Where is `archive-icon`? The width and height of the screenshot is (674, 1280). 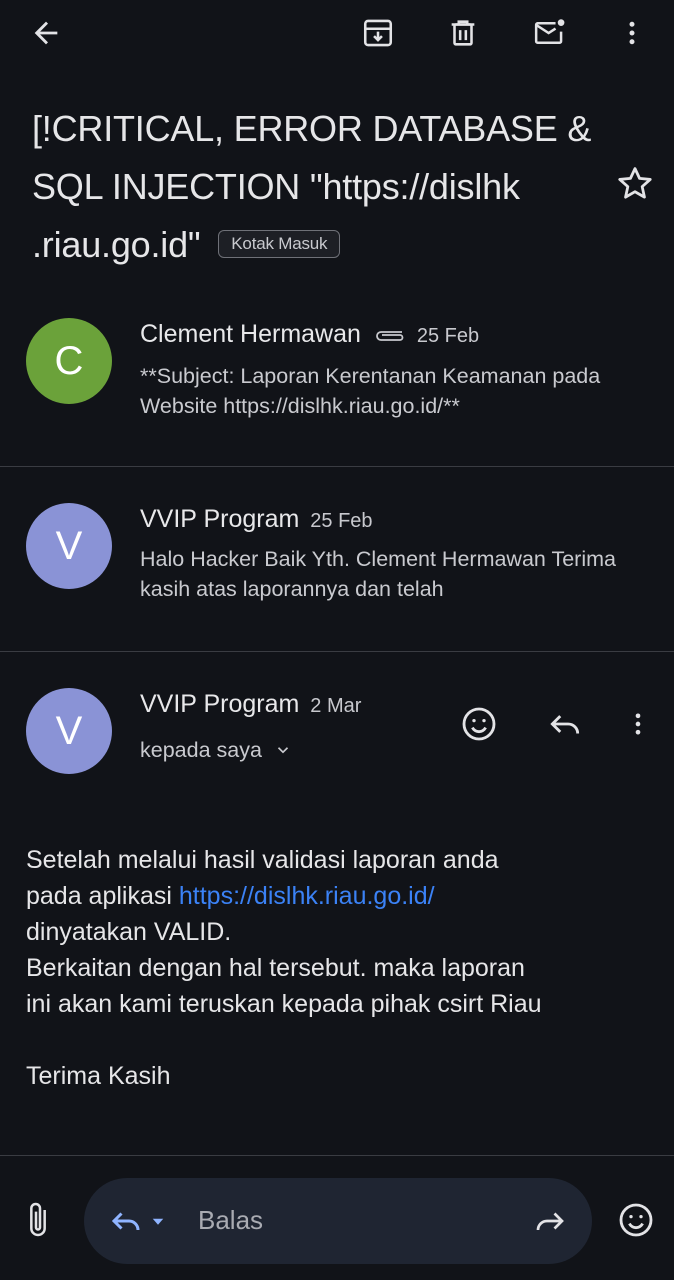
archive-icon is located at coordinates (378, 33).